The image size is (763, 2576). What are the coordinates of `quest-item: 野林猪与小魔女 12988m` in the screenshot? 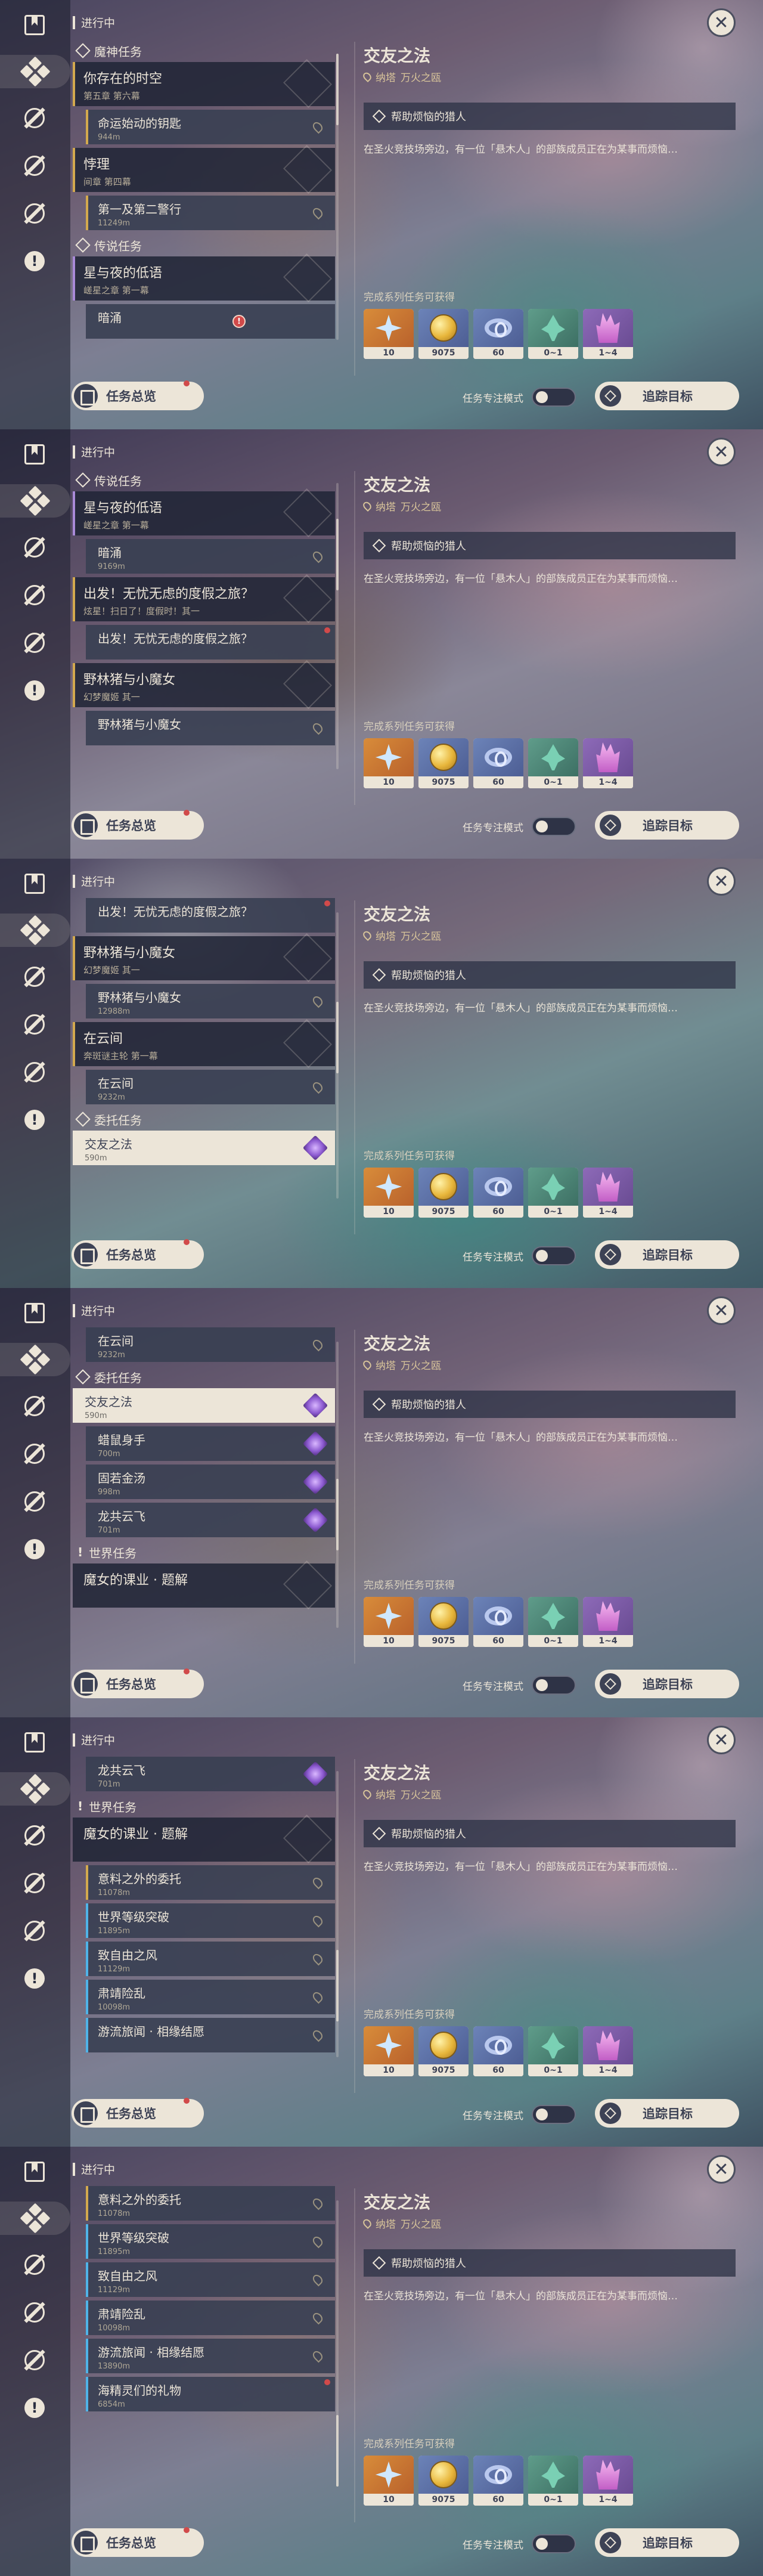 It's located at (210, 1001).